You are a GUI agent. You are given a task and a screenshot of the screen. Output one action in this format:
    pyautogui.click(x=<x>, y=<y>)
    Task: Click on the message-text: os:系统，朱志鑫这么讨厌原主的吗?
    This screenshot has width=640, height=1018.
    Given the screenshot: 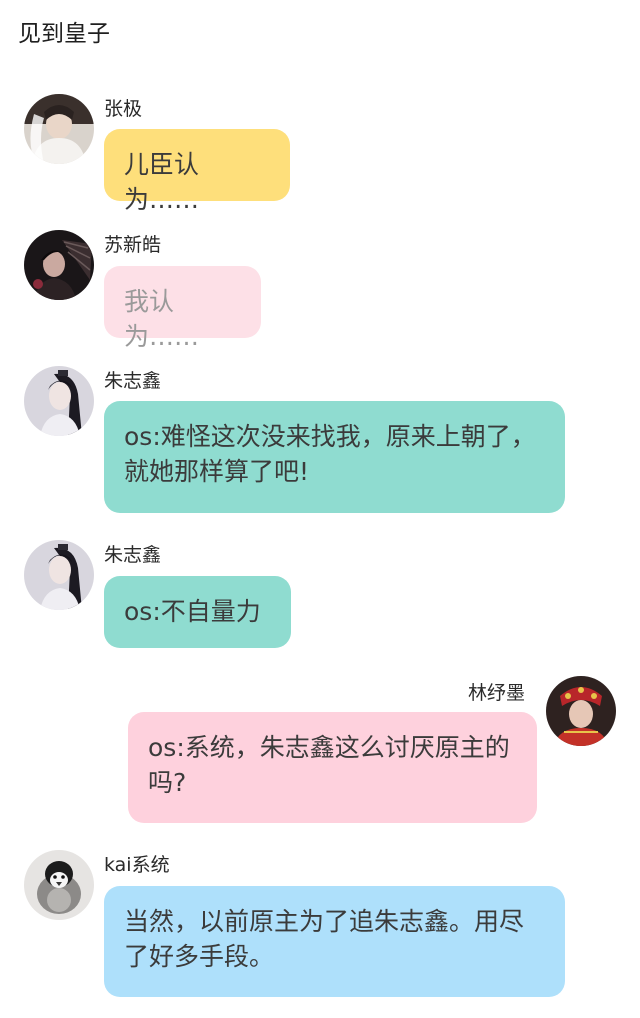 What is the action you would take?
    pyautogui.click(x=329, y=765)
    